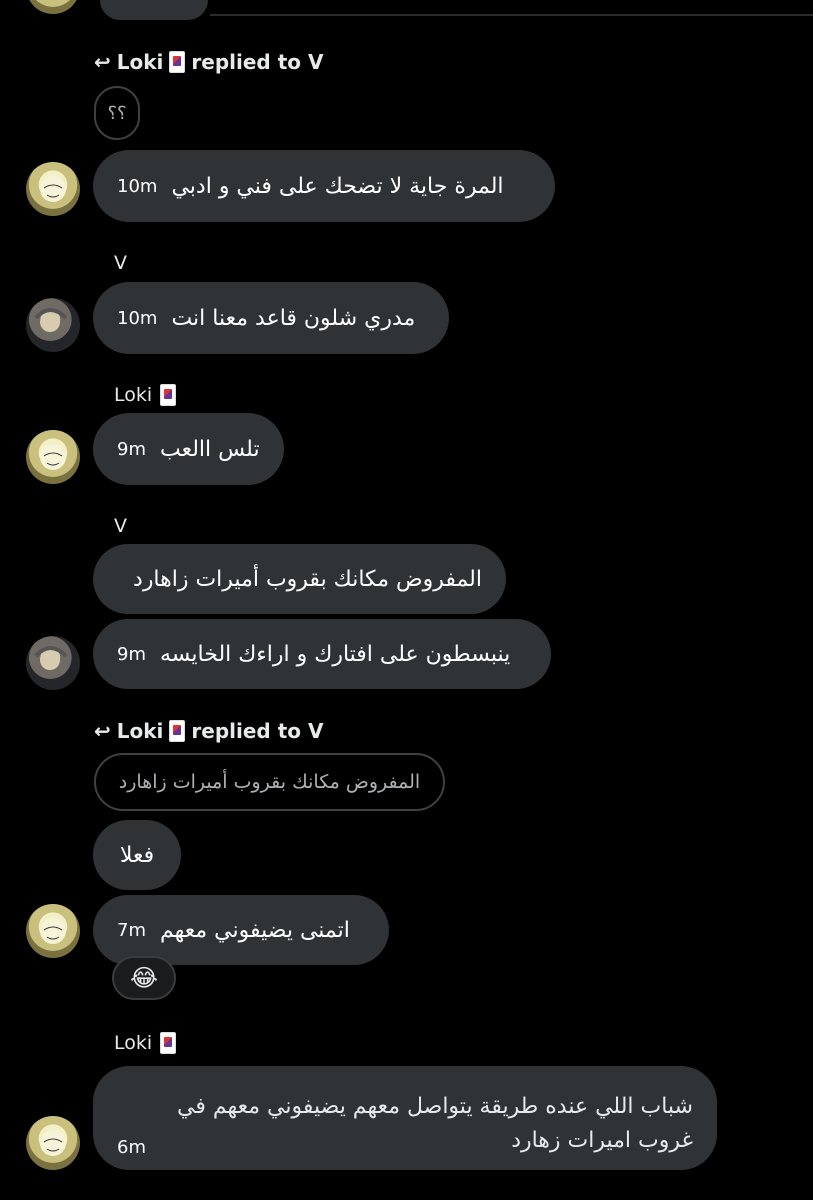  Describe the element at coordinates (255, 930) in the screenshot. I see `message-text: اتمنى يضيفوني معهم` at that location.